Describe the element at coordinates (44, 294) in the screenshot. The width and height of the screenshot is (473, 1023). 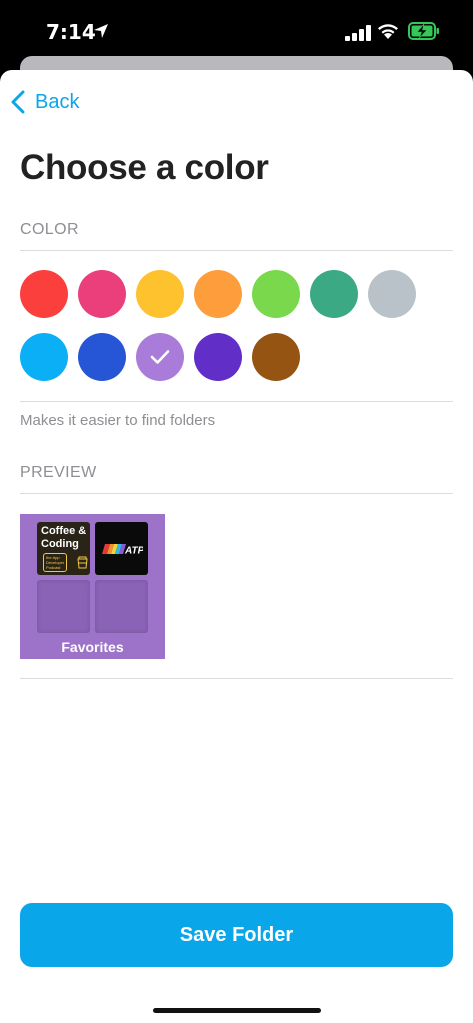
I see `color-swatch-red` at that location.